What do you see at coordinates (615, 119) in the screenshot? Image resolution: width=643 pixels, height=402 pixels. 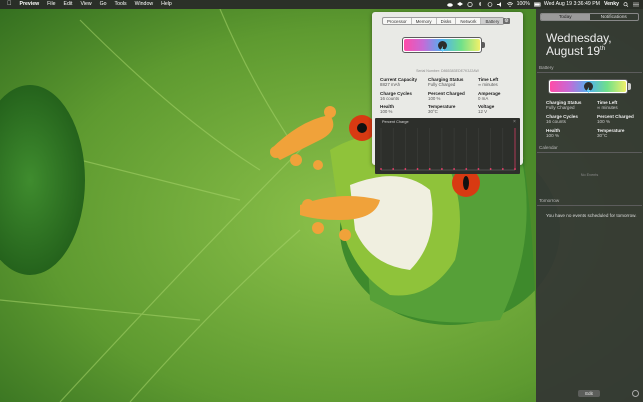 I see `nc-stat-percent-charged: Percent Charged 100 %` at bounding box center [615, 119].